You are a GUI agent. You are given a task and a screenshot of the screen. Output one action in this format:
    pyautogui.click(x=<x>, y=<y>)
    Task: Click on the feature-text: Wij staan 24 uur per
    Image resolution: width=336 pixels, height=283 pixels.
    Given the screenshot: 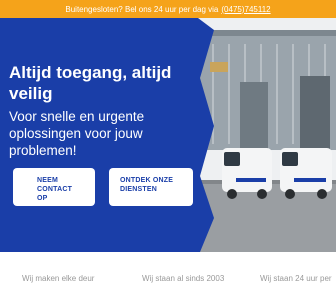 What is the action you would take?
    pyautogui.click(x=296, y=278)
    